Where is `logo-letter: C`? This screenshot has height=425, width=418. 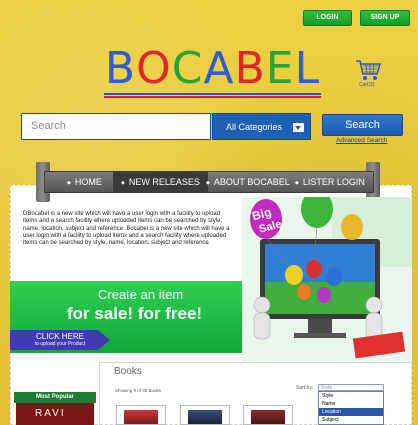 logo-letter: C is located at coordinates (187, 68).